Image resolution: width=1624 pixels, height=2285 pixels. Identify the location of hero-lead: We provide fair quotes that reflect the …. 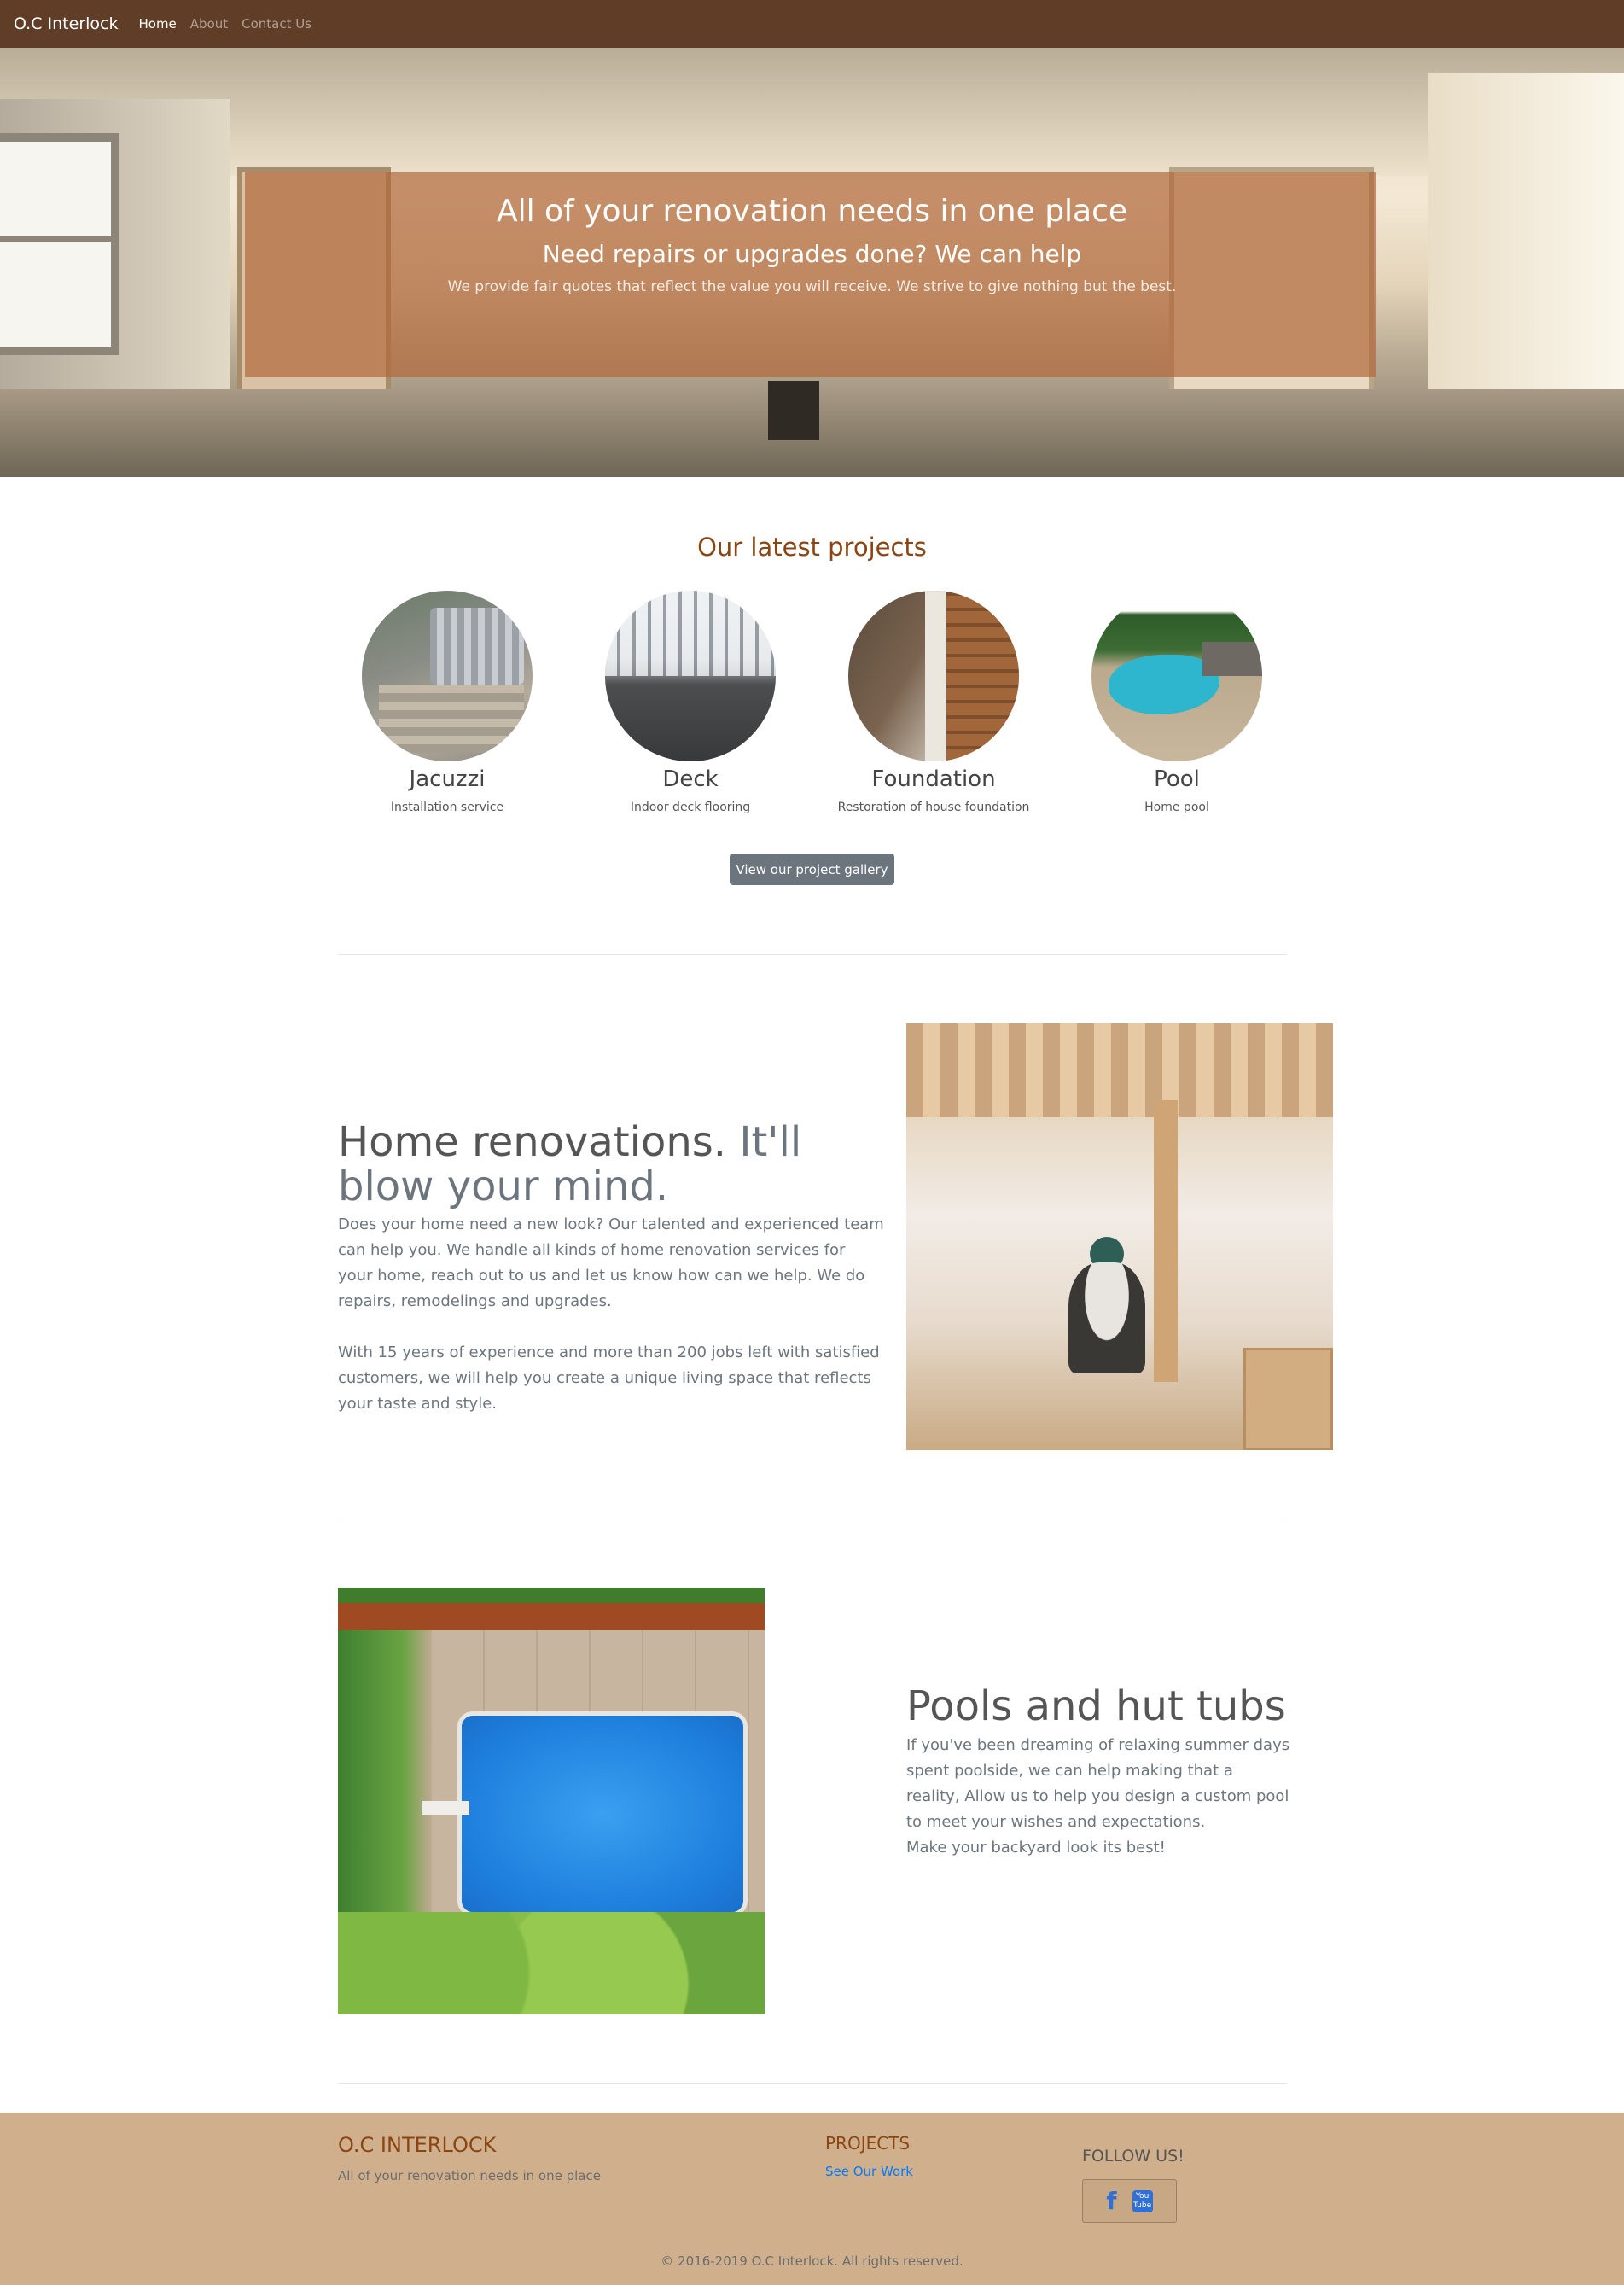
(812, 286).